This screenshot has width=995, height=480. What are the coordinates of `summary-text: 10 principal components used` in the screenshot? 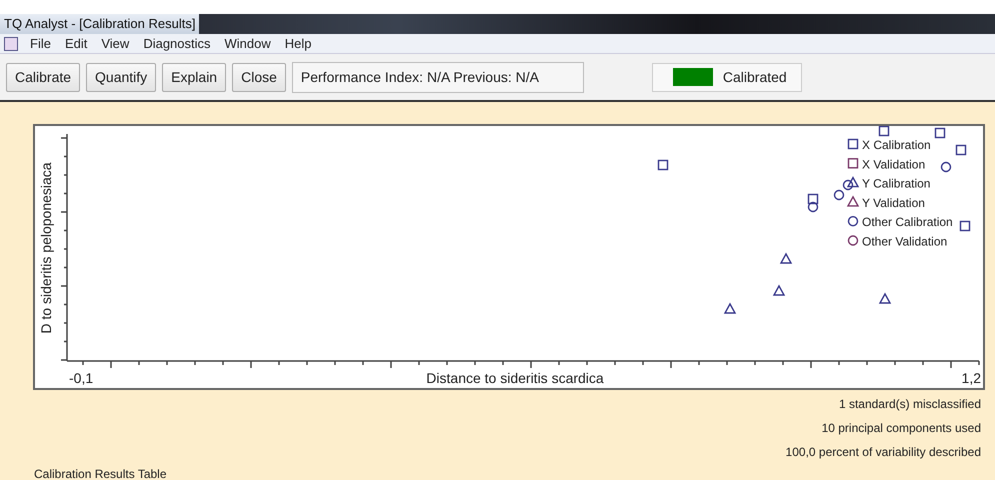 It's located at (901, 428).